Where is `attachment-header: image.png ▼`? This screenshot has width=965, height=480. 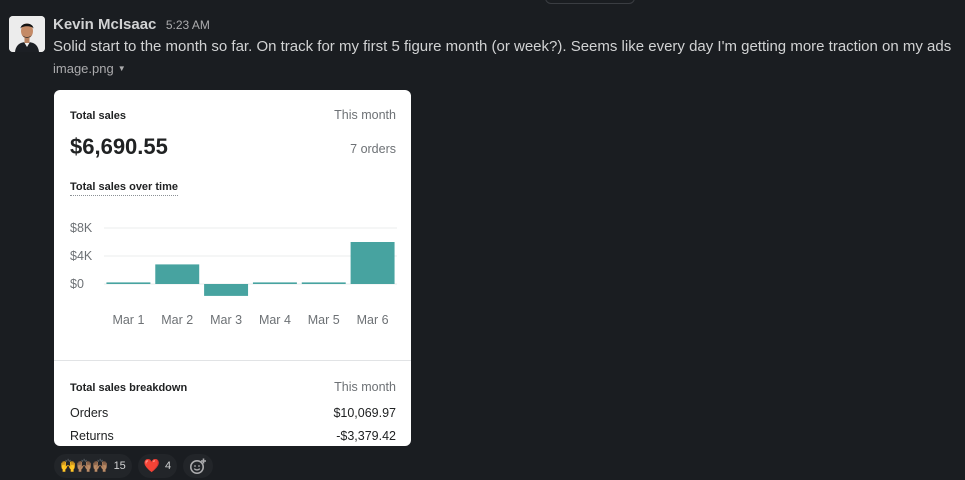 attachment-header: image.png ▼ is located at coordinates (509, 69).